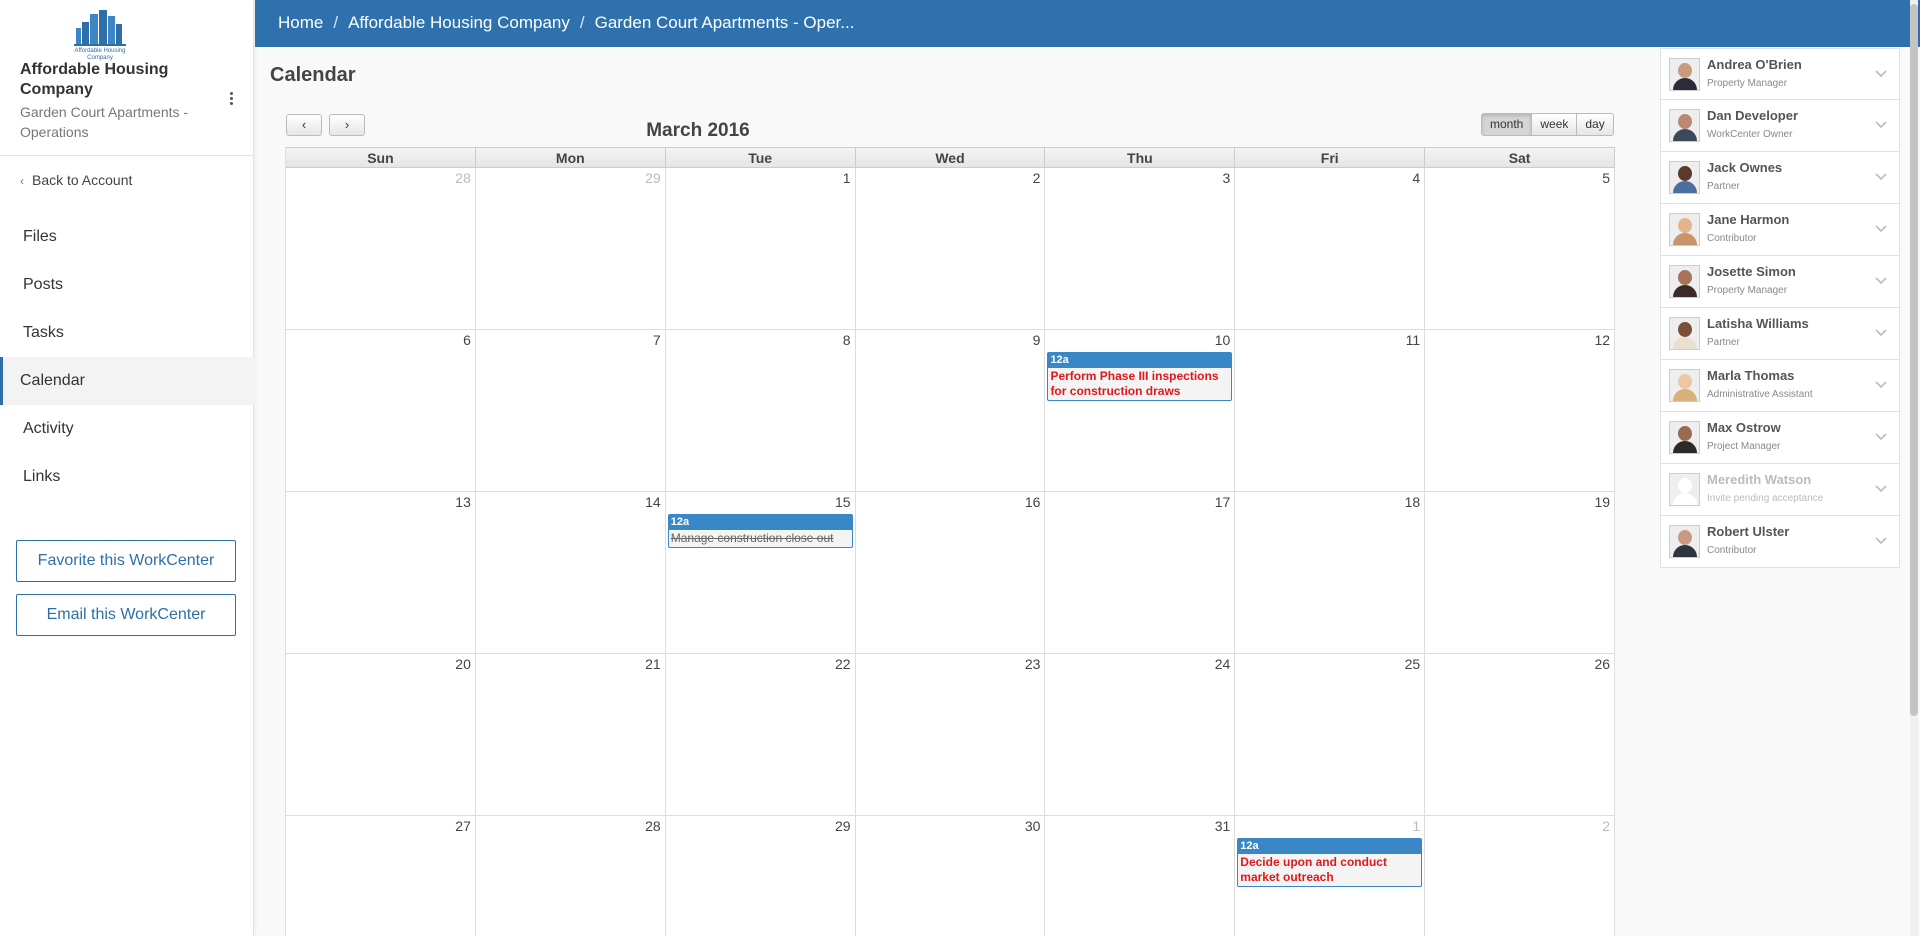  I want to click on member-card: Meredith Watson Invite pending acceptance, so click(1780, 490).